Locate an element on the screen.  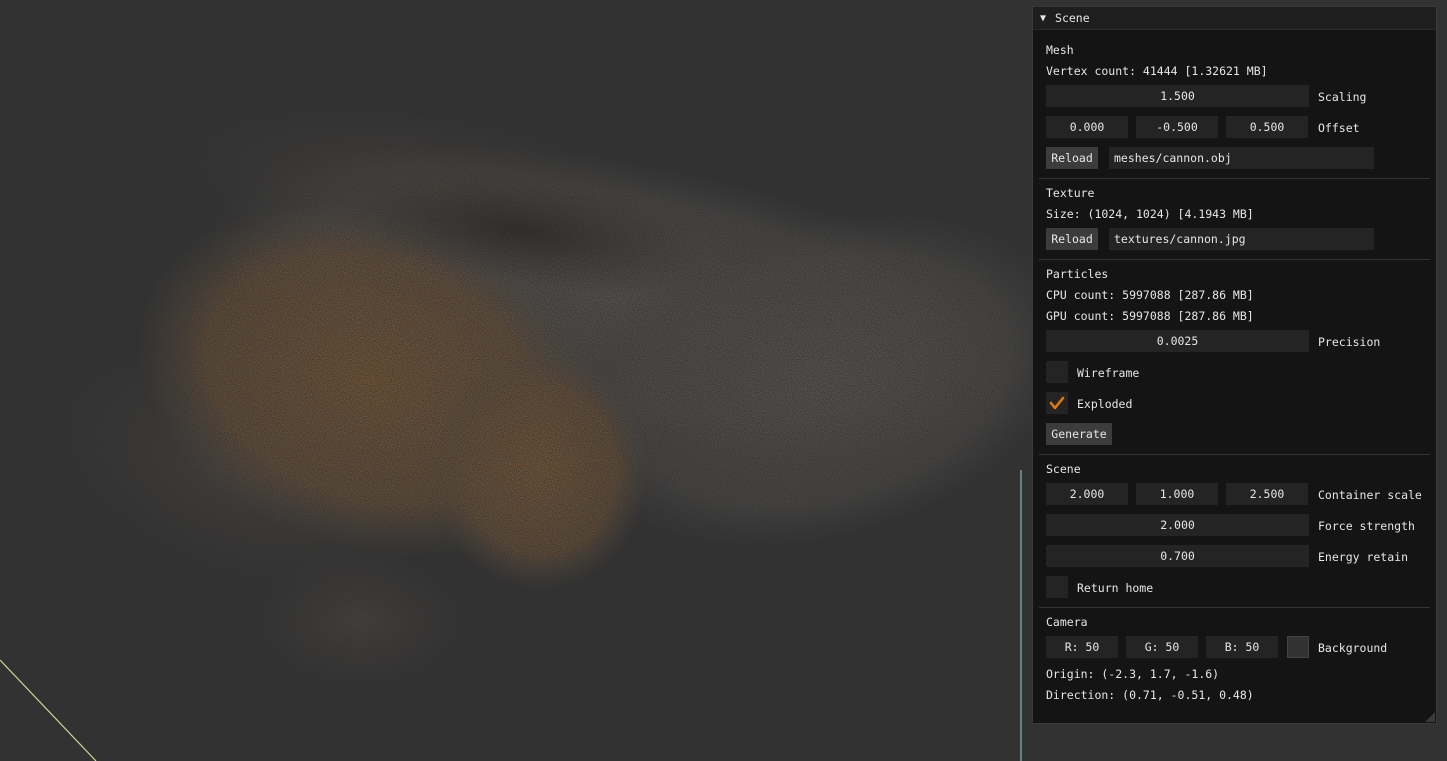
mesh-path-input: meshes/cannon.obj is located at coordinates (1241, 158).